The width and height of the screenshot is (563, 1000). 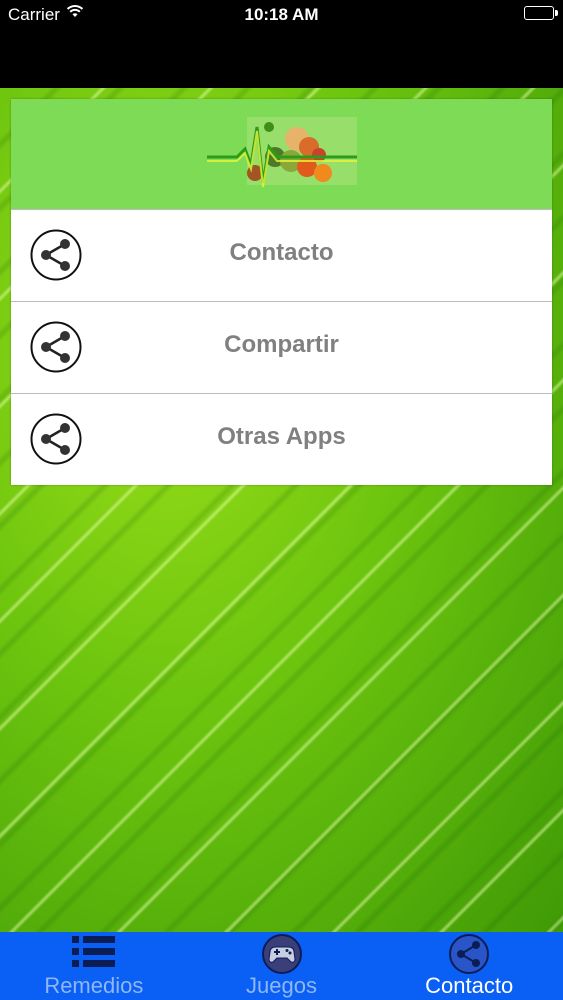 What do you see at coordinates (94, 954) in the screenshot?
I see `list-icon` at bounding box center [94, 954].